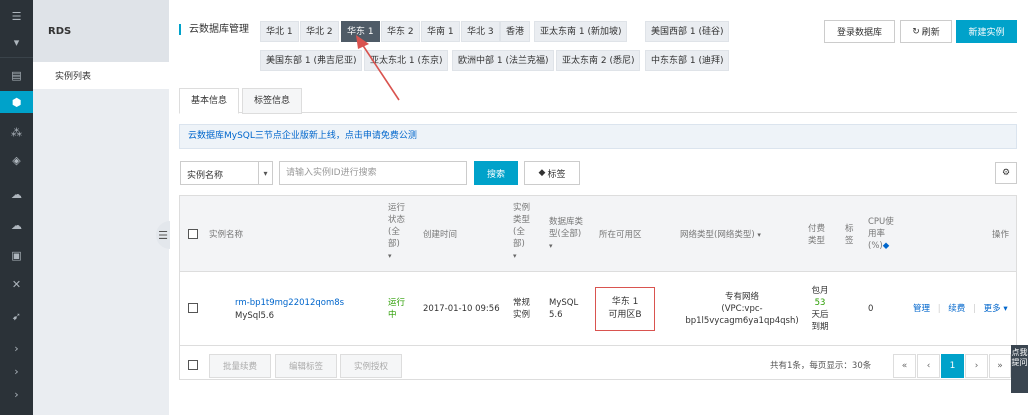 This screenshot has height=415, width=1028. I want to click on region-tab: 亚太东南 2 (悉尼), so click(598, 60).